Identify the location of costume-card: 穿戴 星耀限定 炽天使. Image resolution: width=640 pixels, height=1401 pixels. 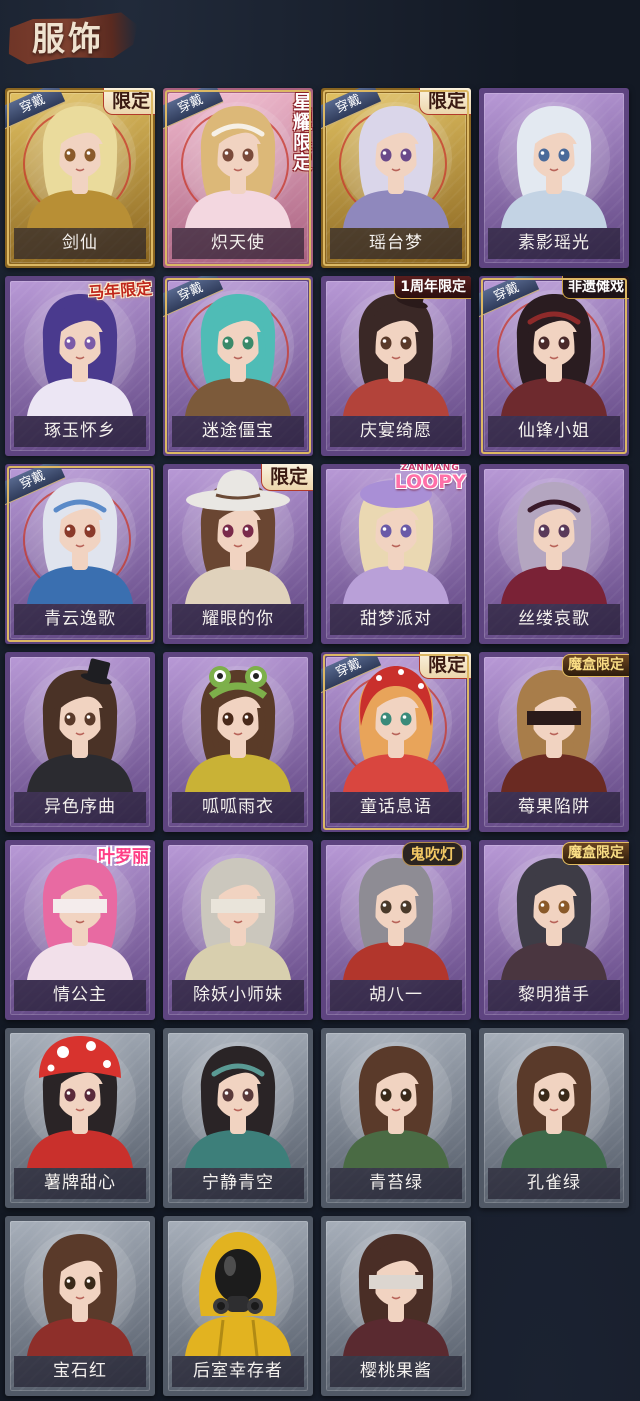
(238, 178).